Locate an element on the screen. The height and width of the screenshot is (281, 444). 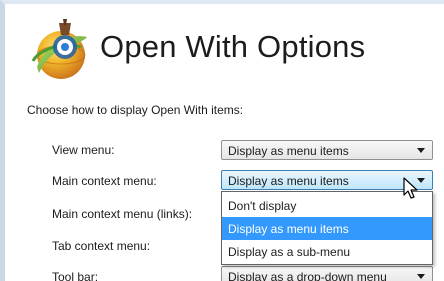
option-display-as-sub-menu: Display as a sub-menu is located at coordinates (327, 251).